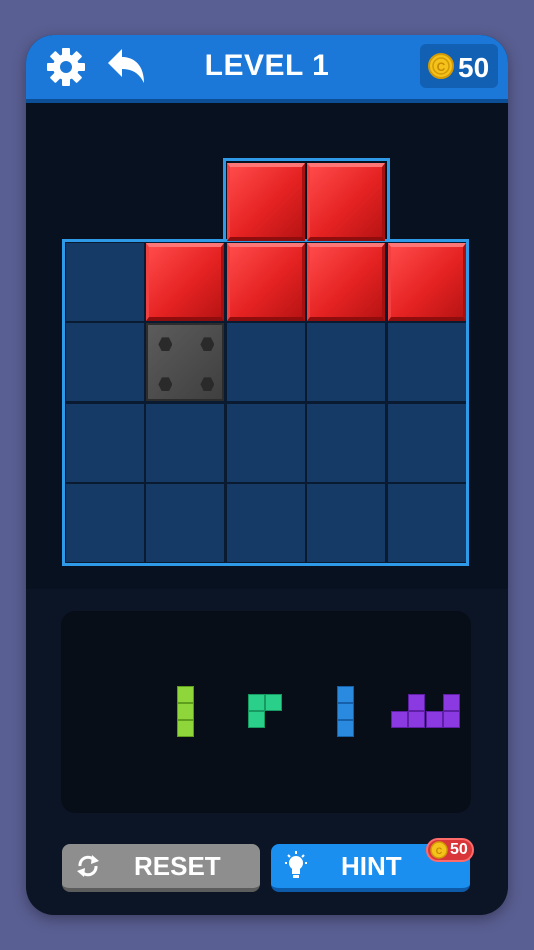  Describe the element at coordinates (296, 864) in the screenshot. I see `lightbulb-icon` at that location.